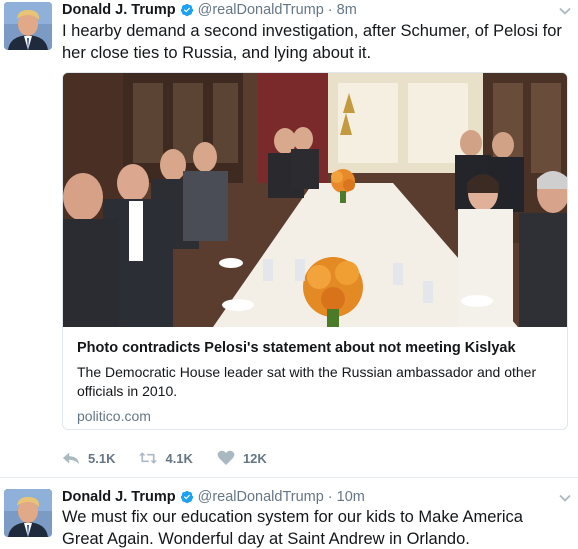 The image size is (578, 549). Describe the element at coordinates (71, 458) in the screenshot. I see `reply-icon` at that location.